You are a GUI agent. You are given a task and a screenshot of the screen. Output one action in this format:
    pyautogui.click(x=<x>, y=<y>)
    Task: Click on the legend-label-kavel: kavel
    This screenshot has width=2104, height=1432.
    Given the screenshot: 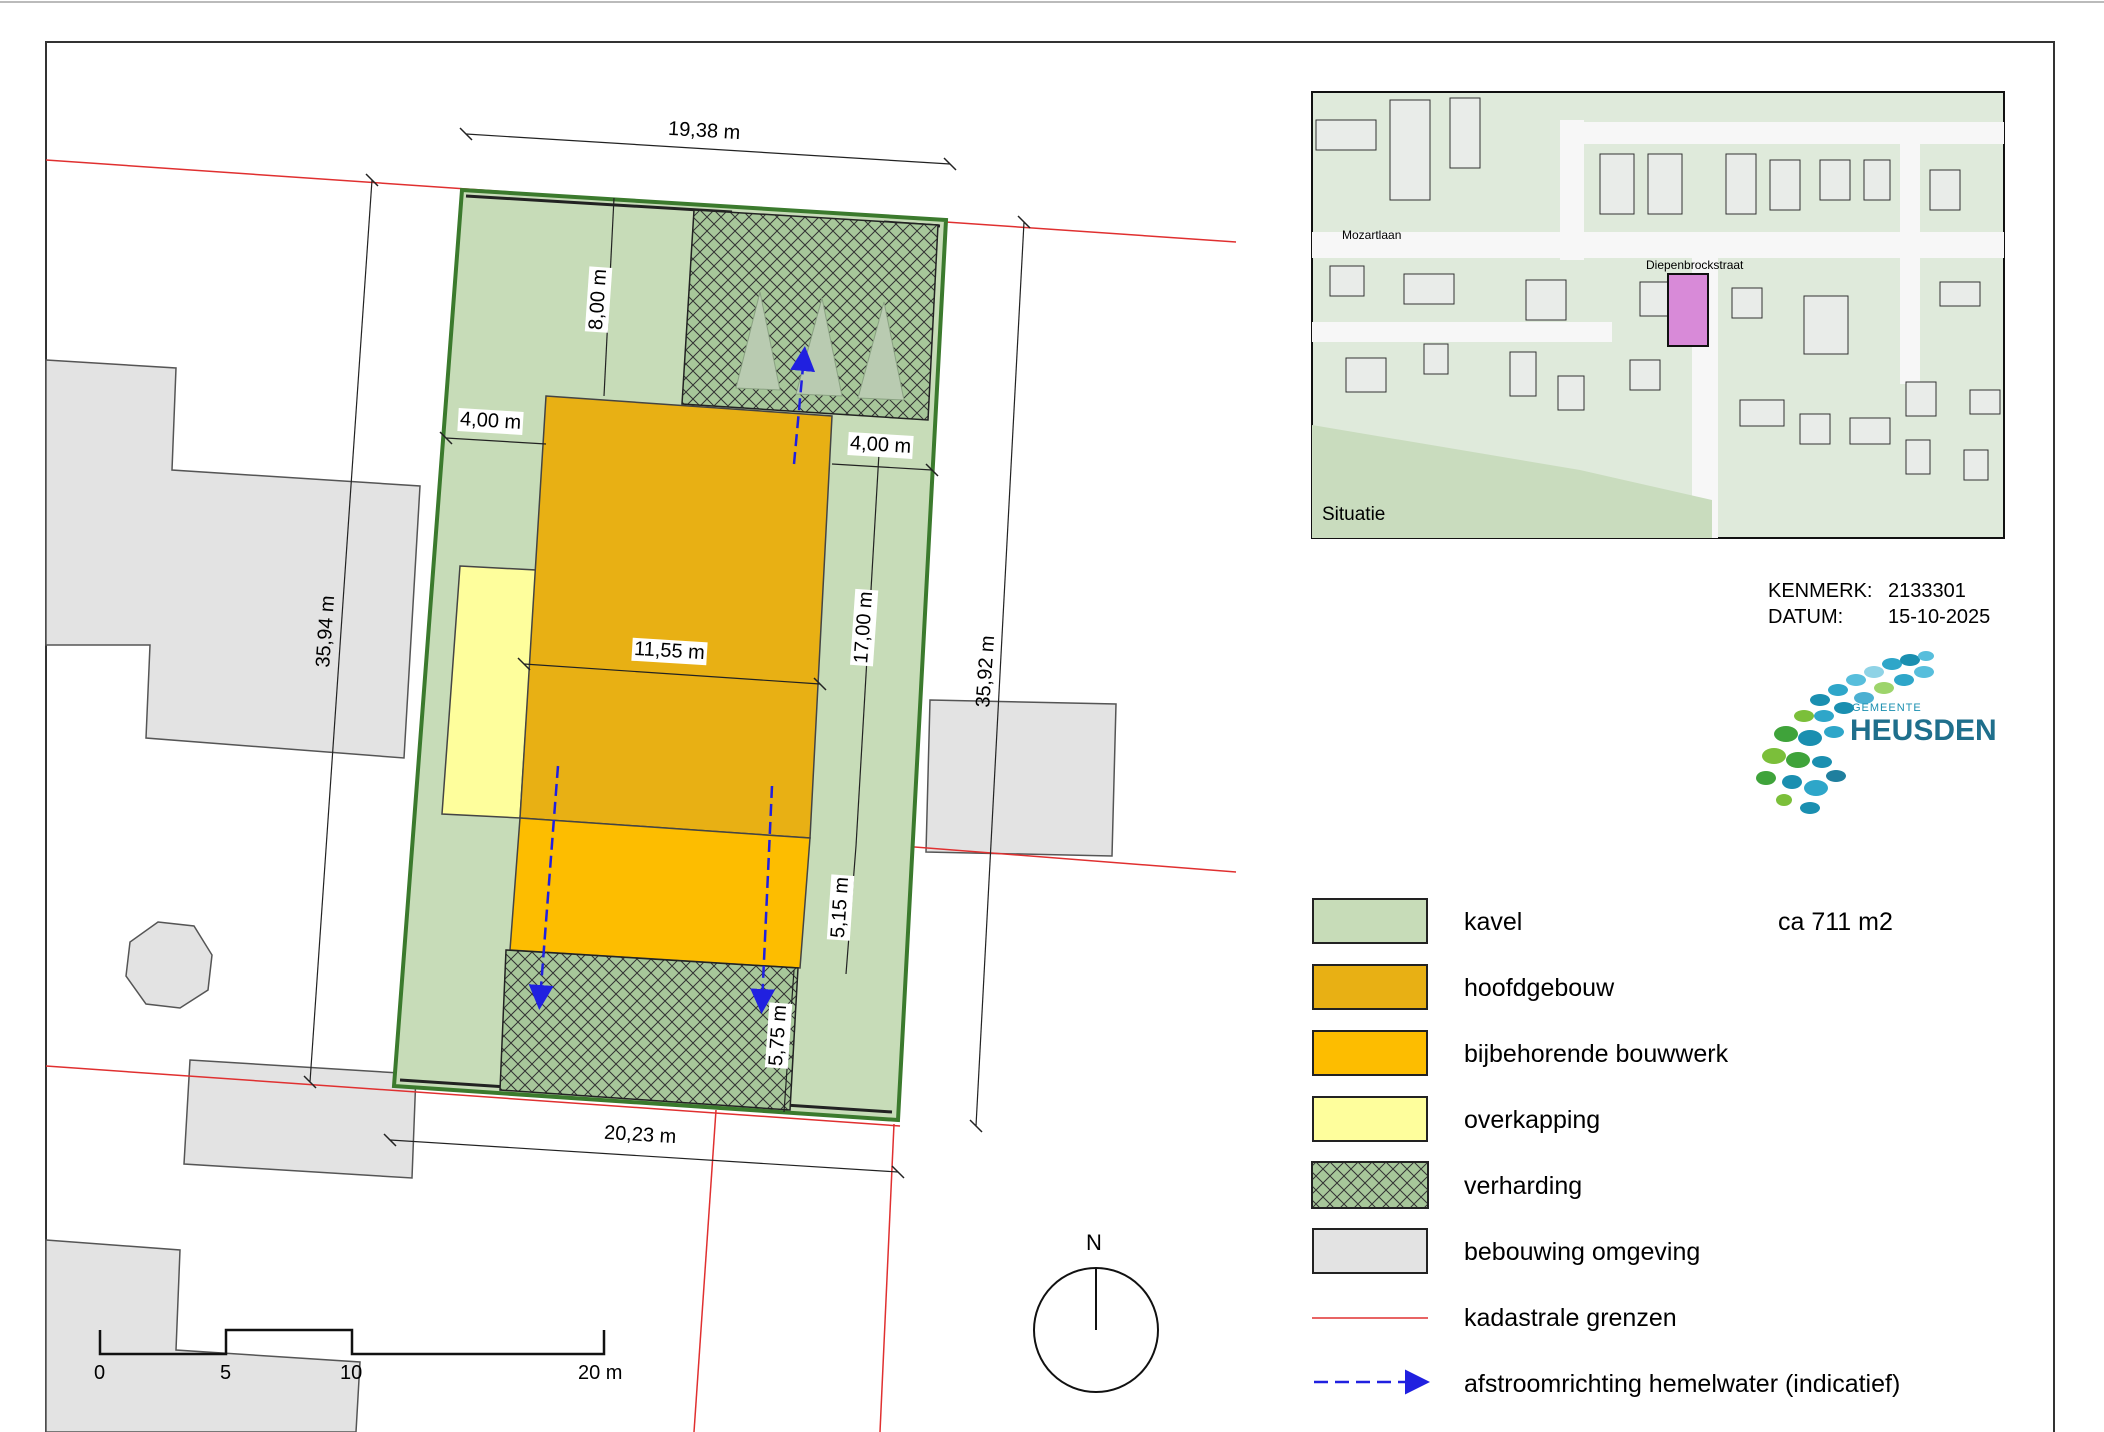 What is the action you would take?
    pyautogui.click(x=1493, y=922)
    